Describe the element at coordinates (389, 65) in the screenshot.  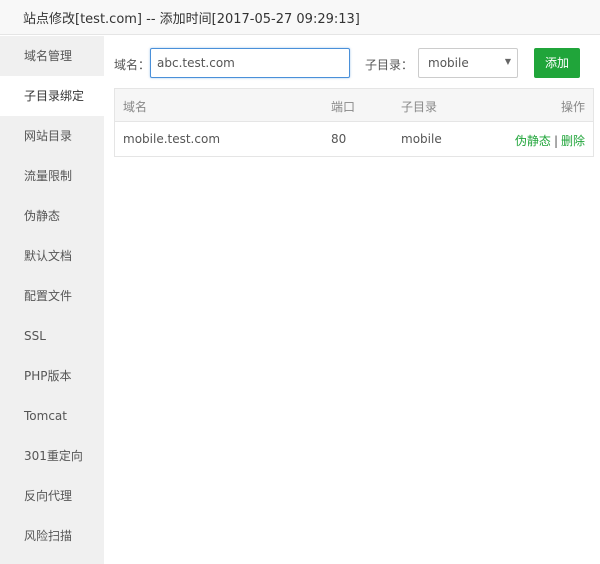
I see `subdir-label: 子目录：` at that location.